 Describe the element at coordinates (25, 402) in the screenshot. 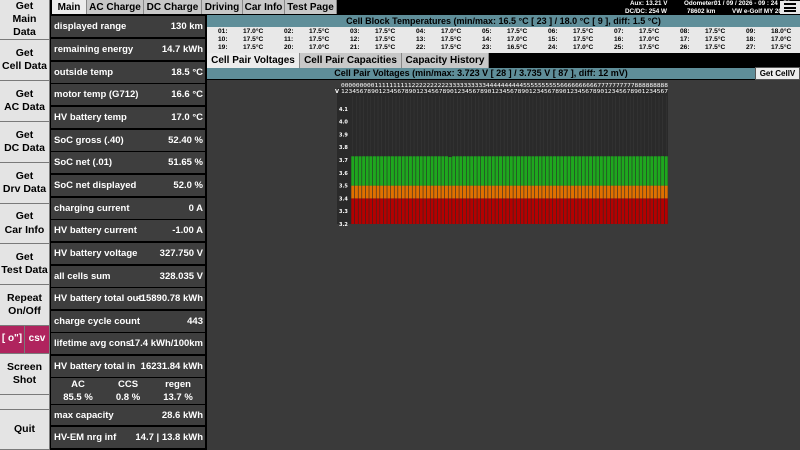

I see `blank-button` at that location.